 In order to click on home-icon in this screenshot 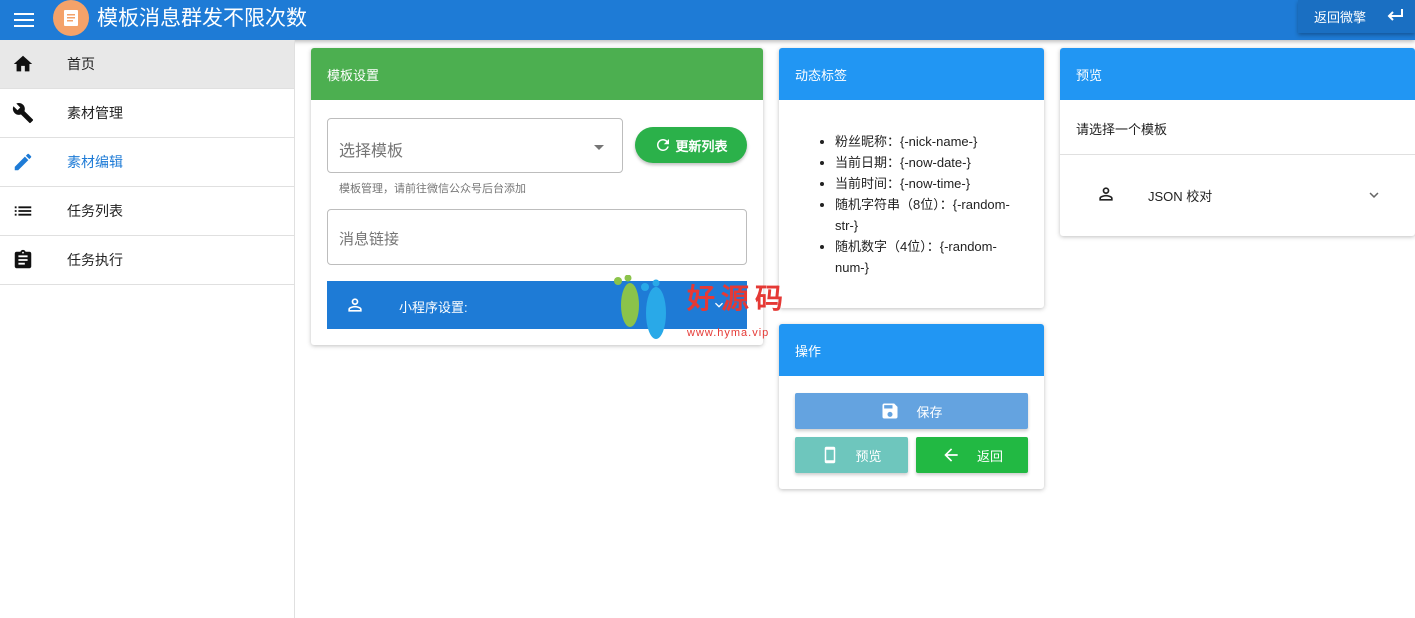, I will do `click(23, 63)`.